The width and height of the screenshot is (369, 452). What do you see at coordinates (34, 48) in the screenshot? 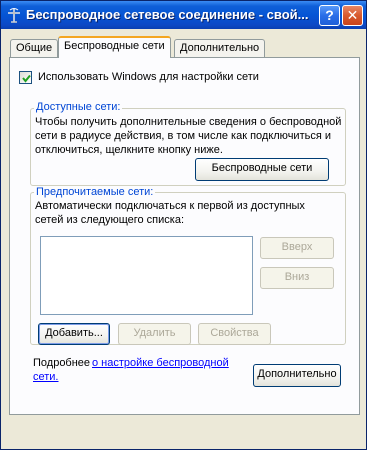
I see `tab-general: Общие` at bounding box center [34, 48].